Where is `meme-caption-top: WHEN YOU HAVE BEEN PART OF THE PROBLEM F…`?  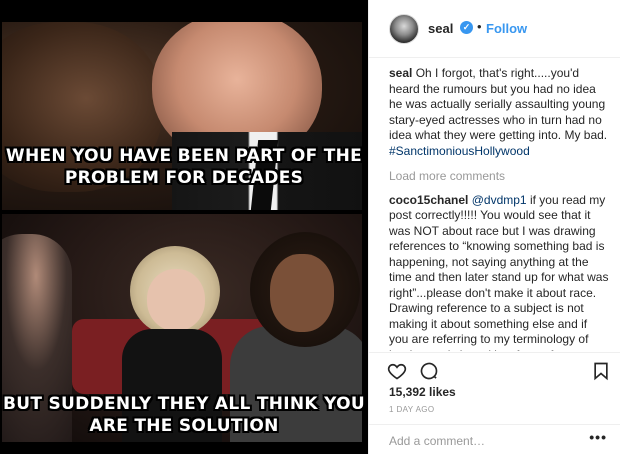
meme-caption-top: WHEN YOU HAVE BEEN PART OF THE PROBLEM F… is located at coordinates (184, 167).